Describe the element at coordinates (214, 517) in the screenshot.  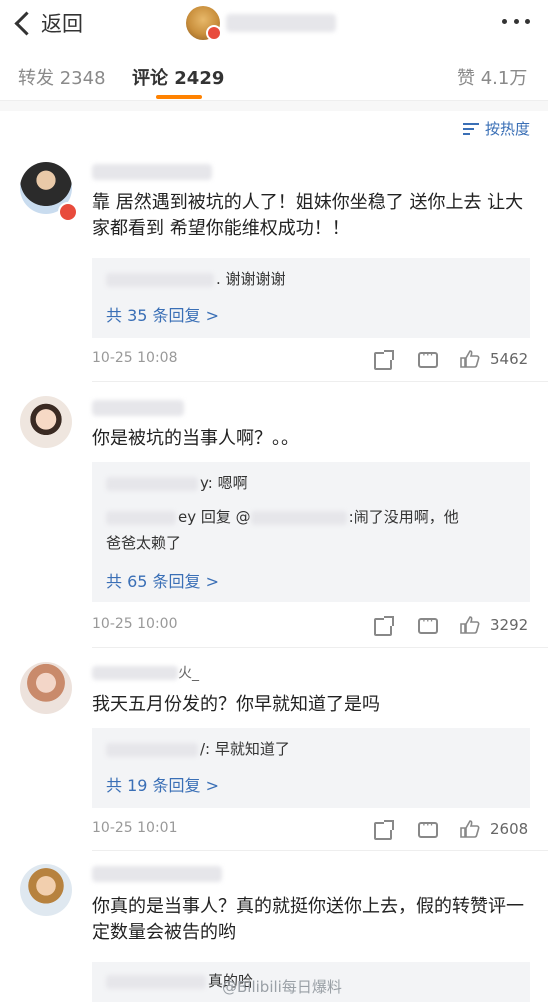
I see `reply-text: ey 回复 @` at that location.